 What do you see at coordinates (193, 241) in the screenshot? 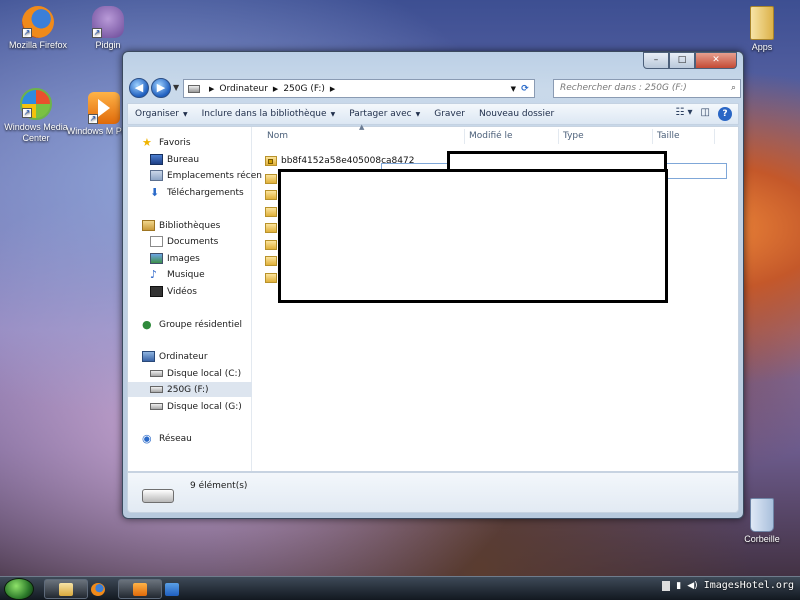
I see `sidebar-item-label: Documents` at bounding box center [193, 241].